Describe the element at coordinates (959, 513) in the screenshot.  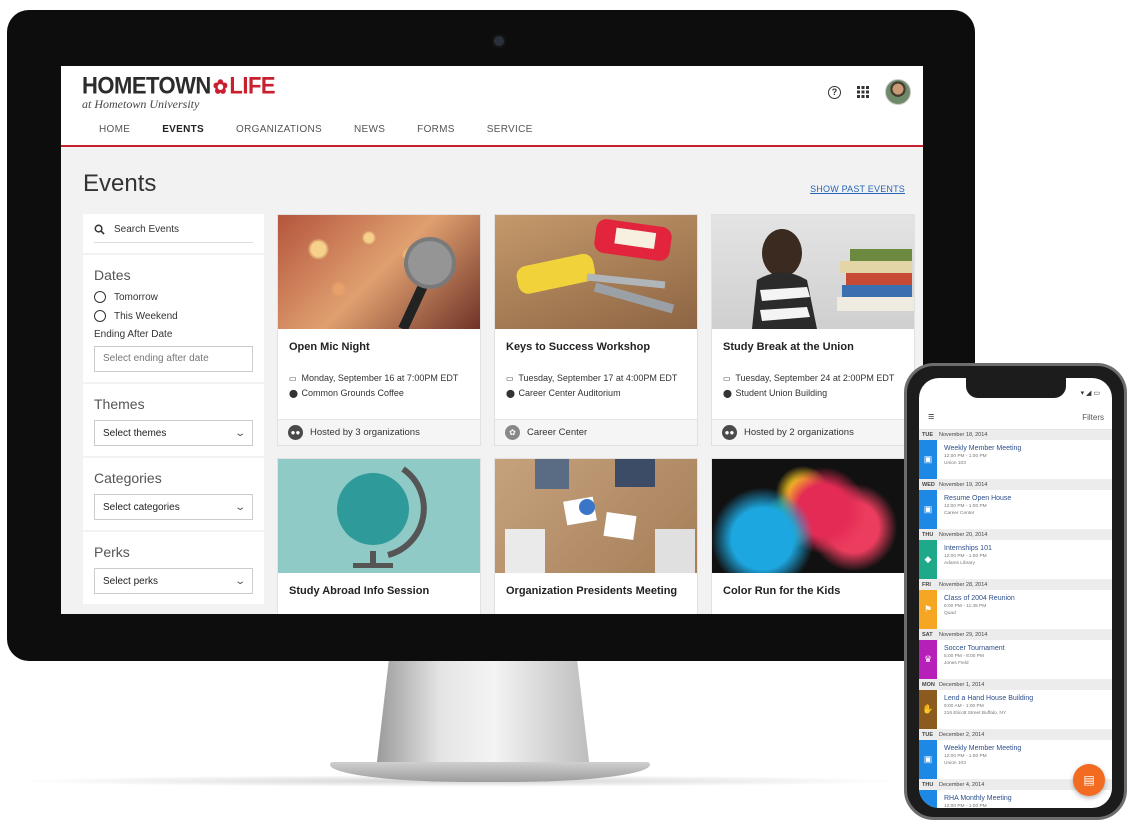
I see `phone-event-place: Career Center` at that location.